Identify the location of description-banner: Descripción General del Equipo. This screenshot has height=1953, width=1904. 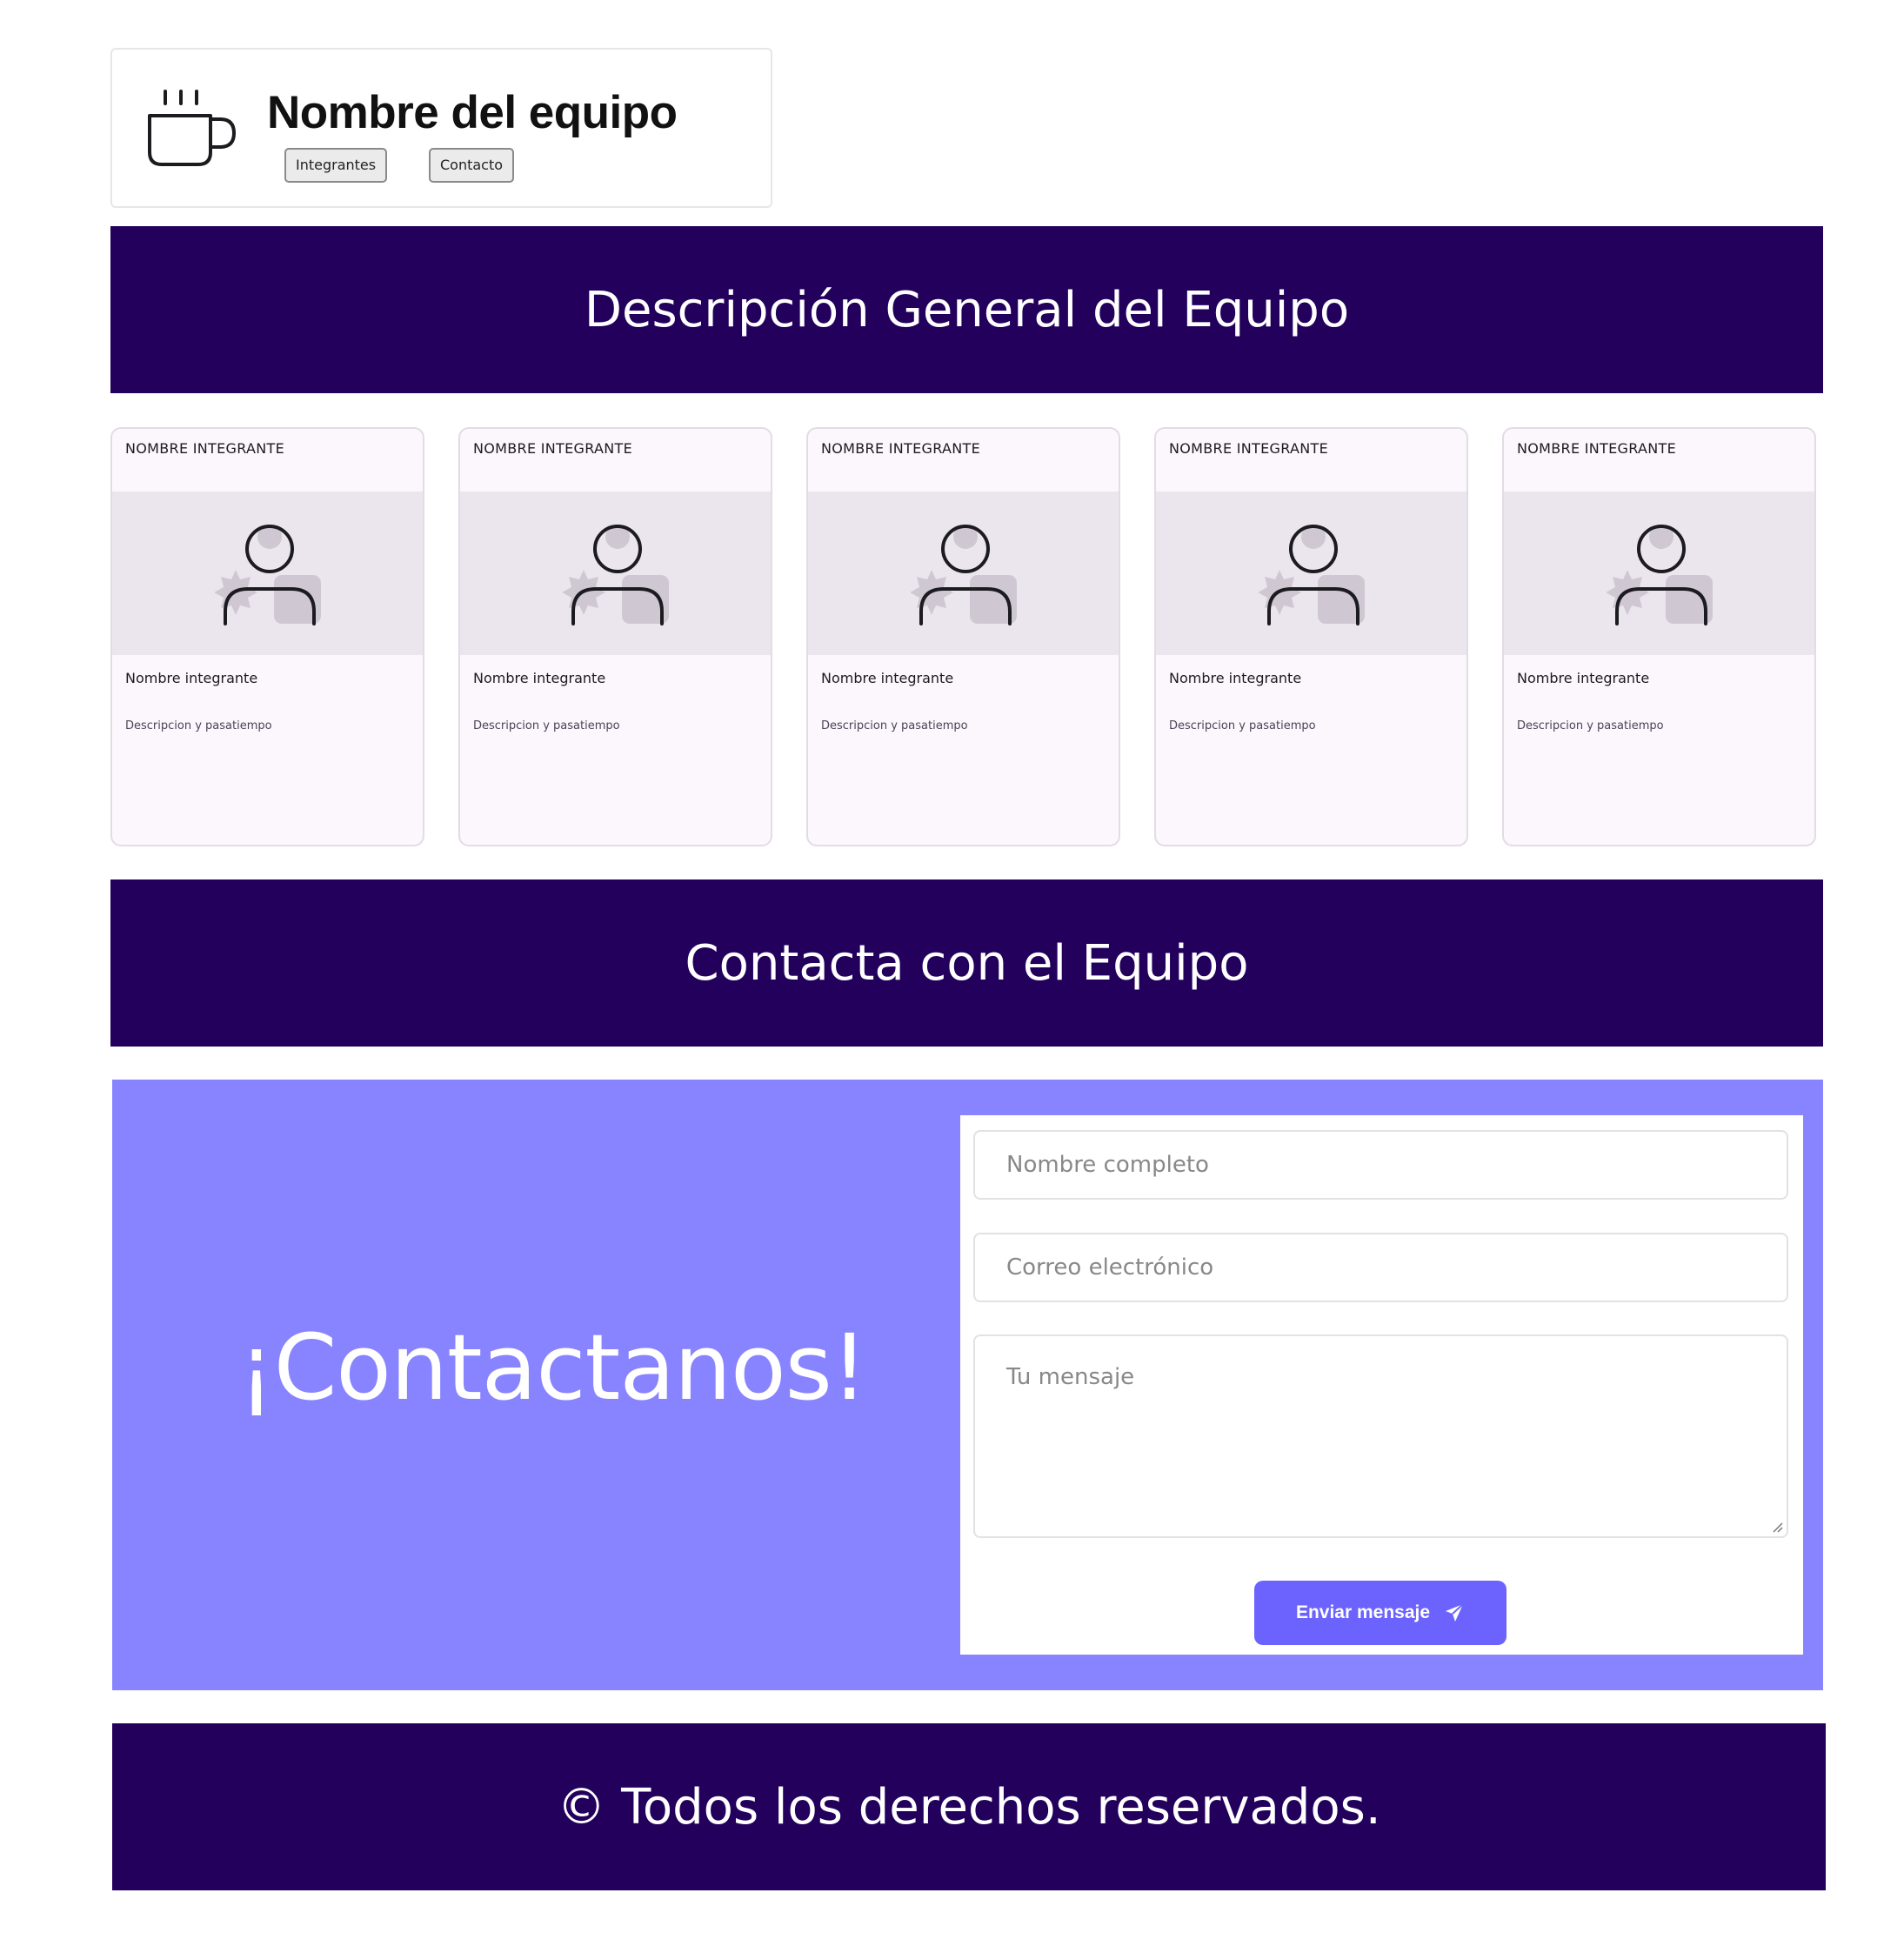
(966, 309).